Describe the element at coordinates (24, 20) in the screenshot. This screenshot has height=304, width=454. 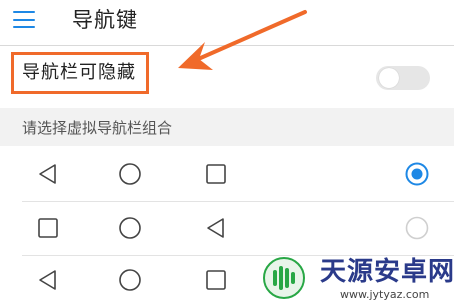
I see `hamburger-menu-icon` at that location.